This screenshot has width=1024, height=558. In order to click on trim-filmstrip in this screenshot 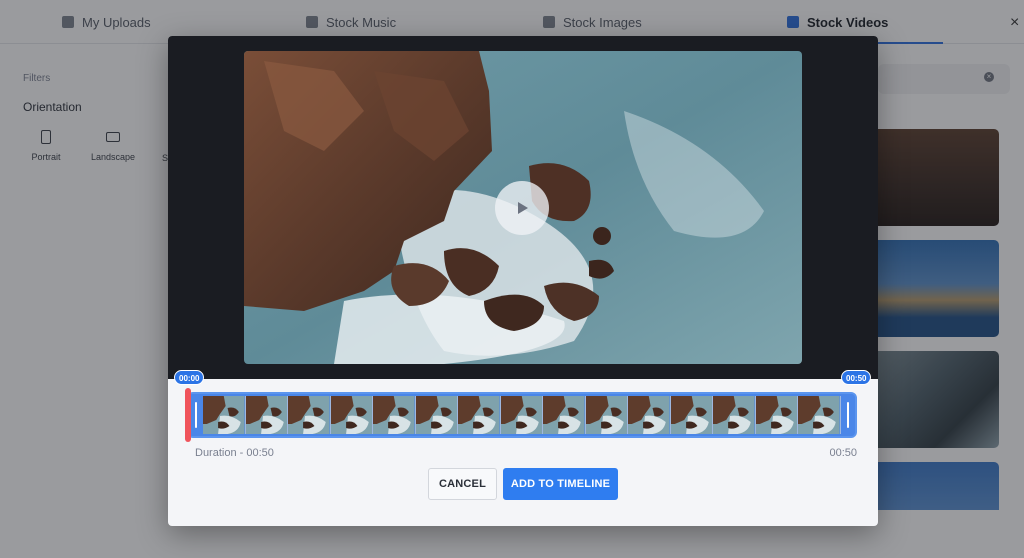, I will do `click(522, 415)`.